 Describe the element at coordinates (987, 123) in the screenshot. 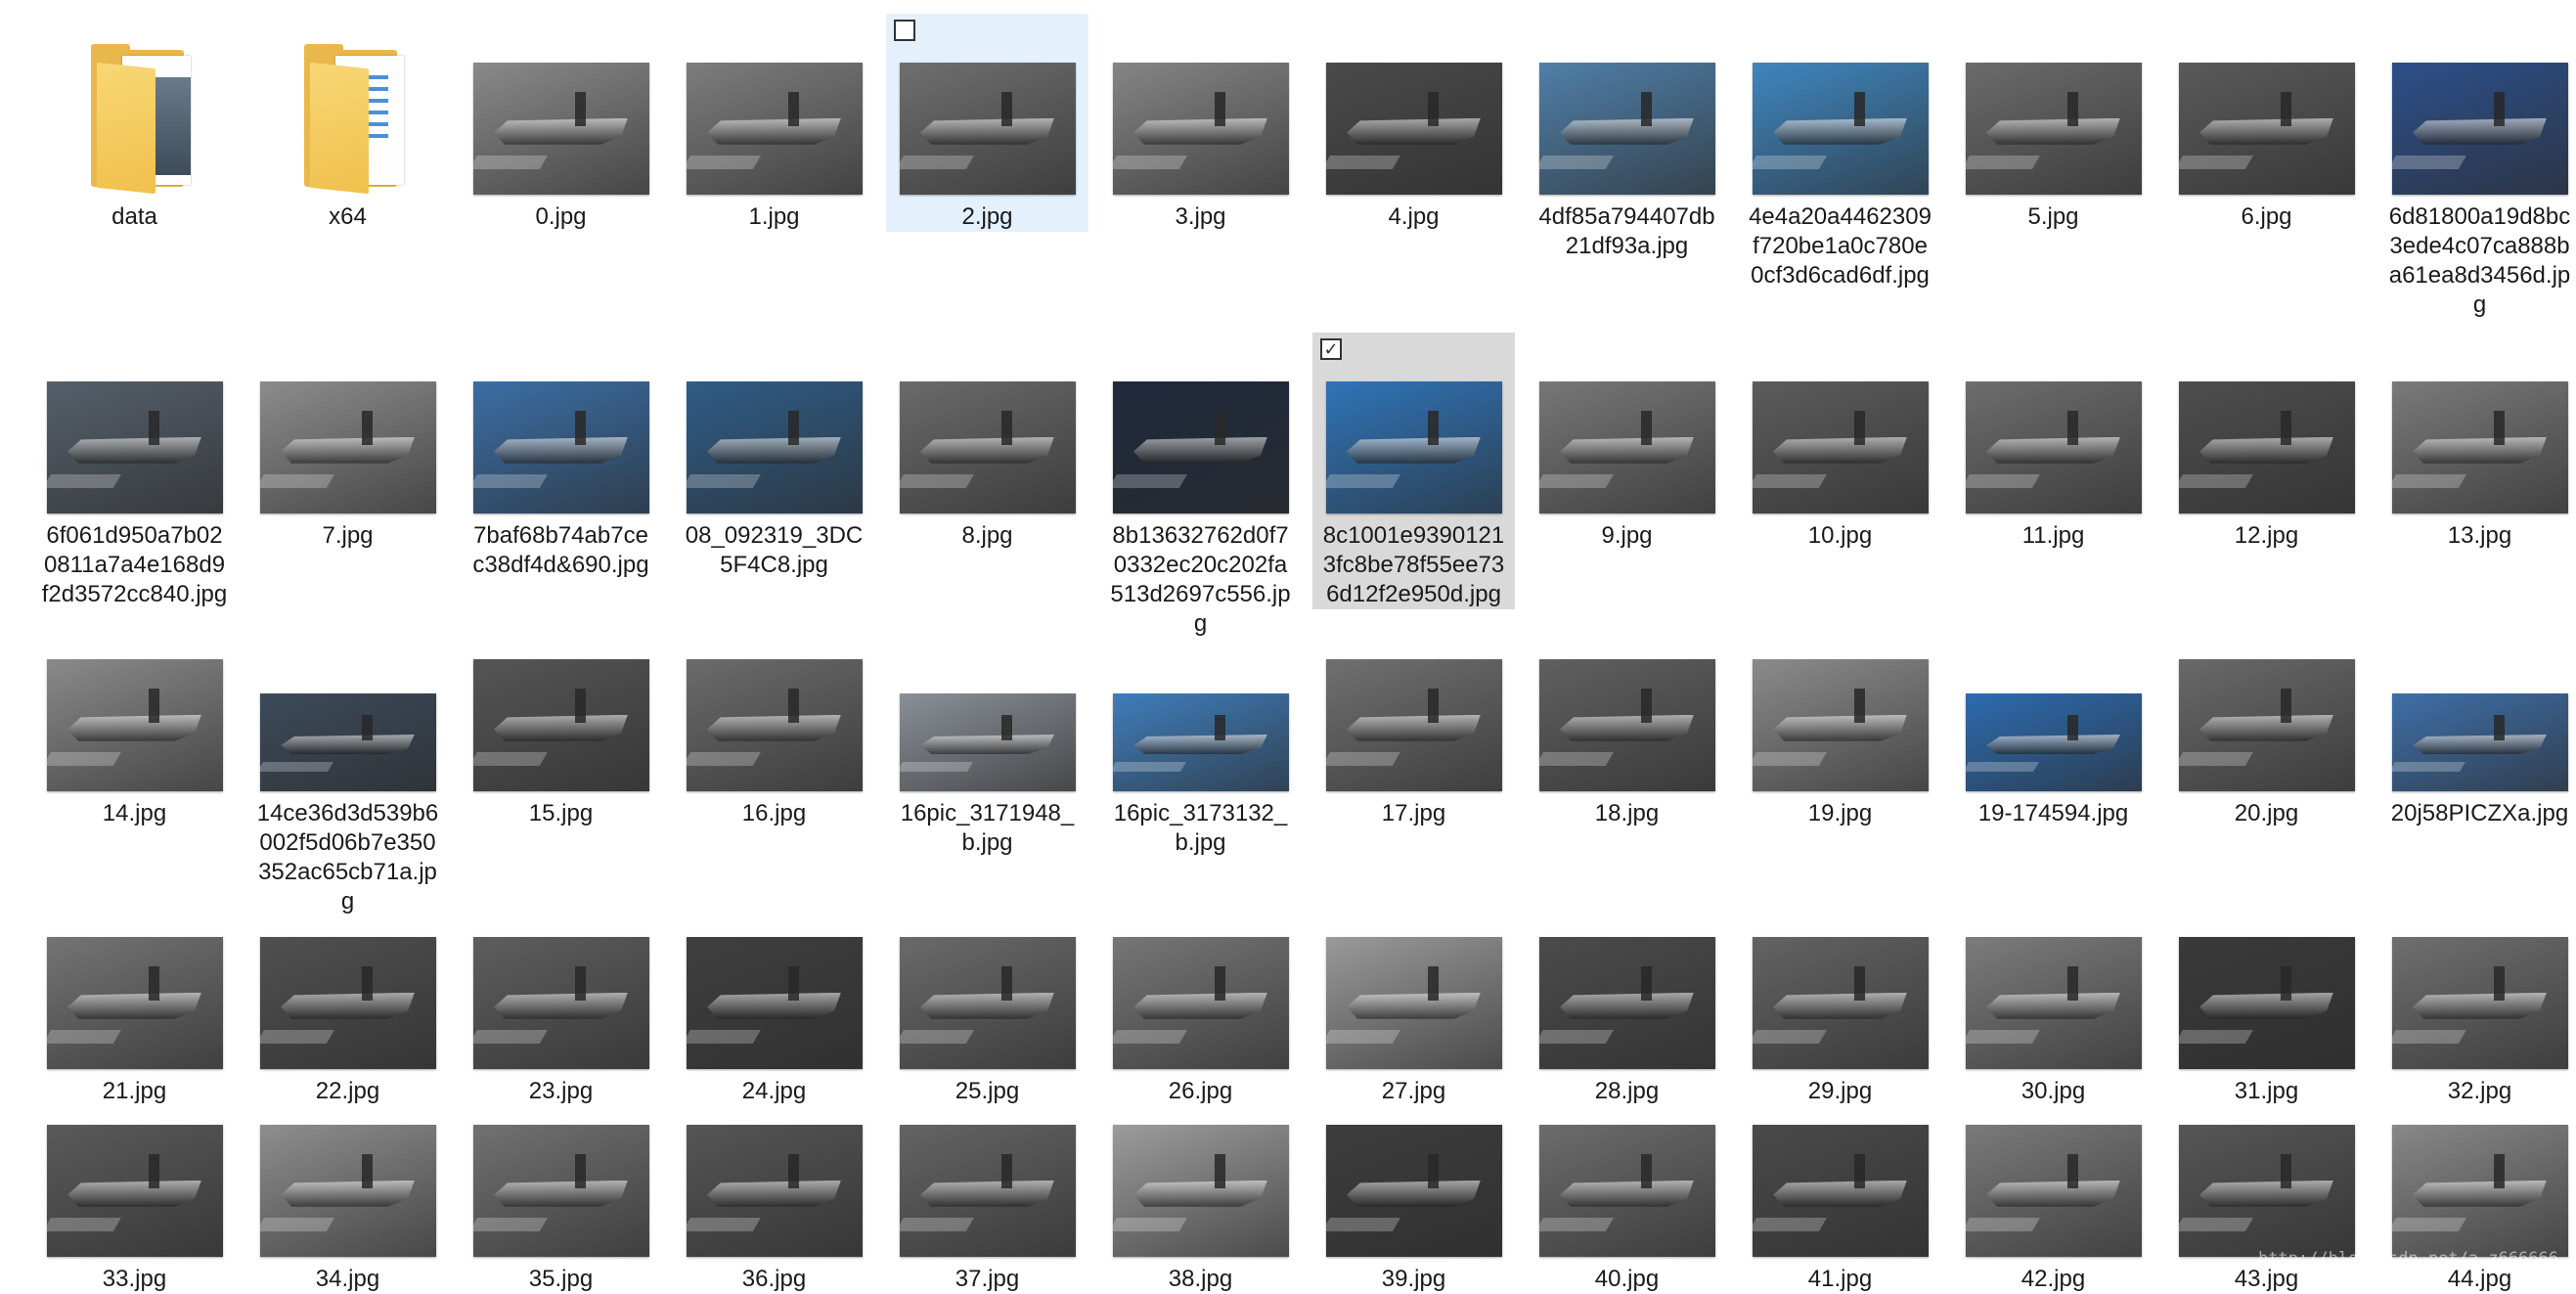

I see `file-item: 2.jpg` at that location.